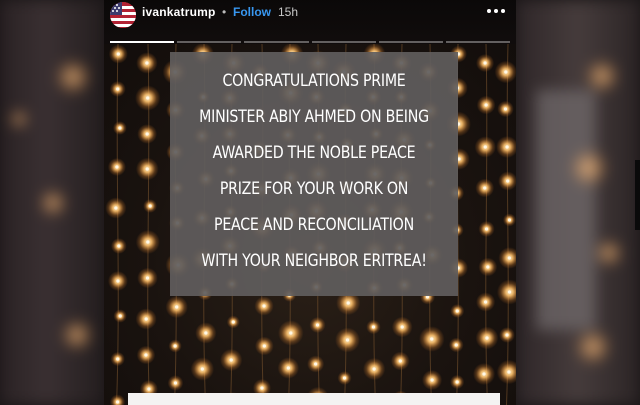 This screenshot has width=640, height=405. What do you see at coordinates (314, 188) in the screenshot?
I see `story-message-line: PRIZE FOR YOUR WORK ON` at bounding box center [314, 188].